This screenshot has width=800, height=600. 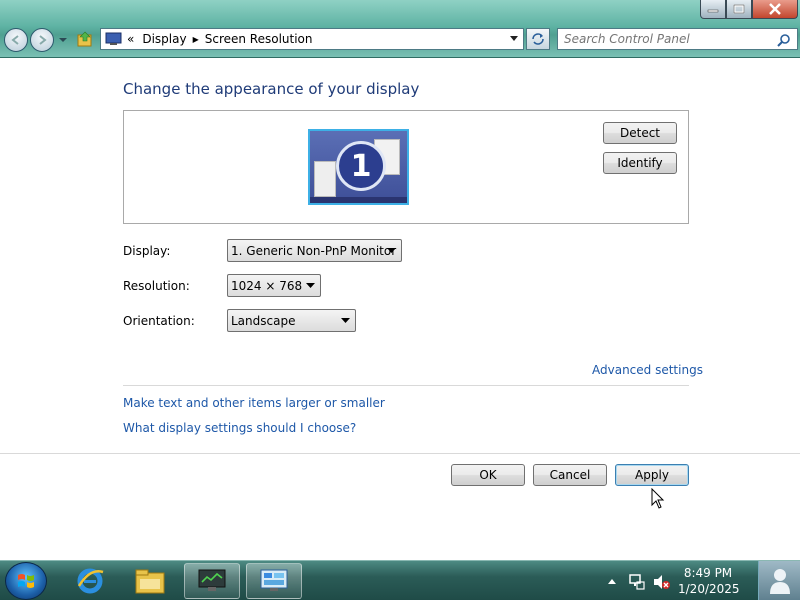 I want to click on back-button, so click(x=16, y=40).